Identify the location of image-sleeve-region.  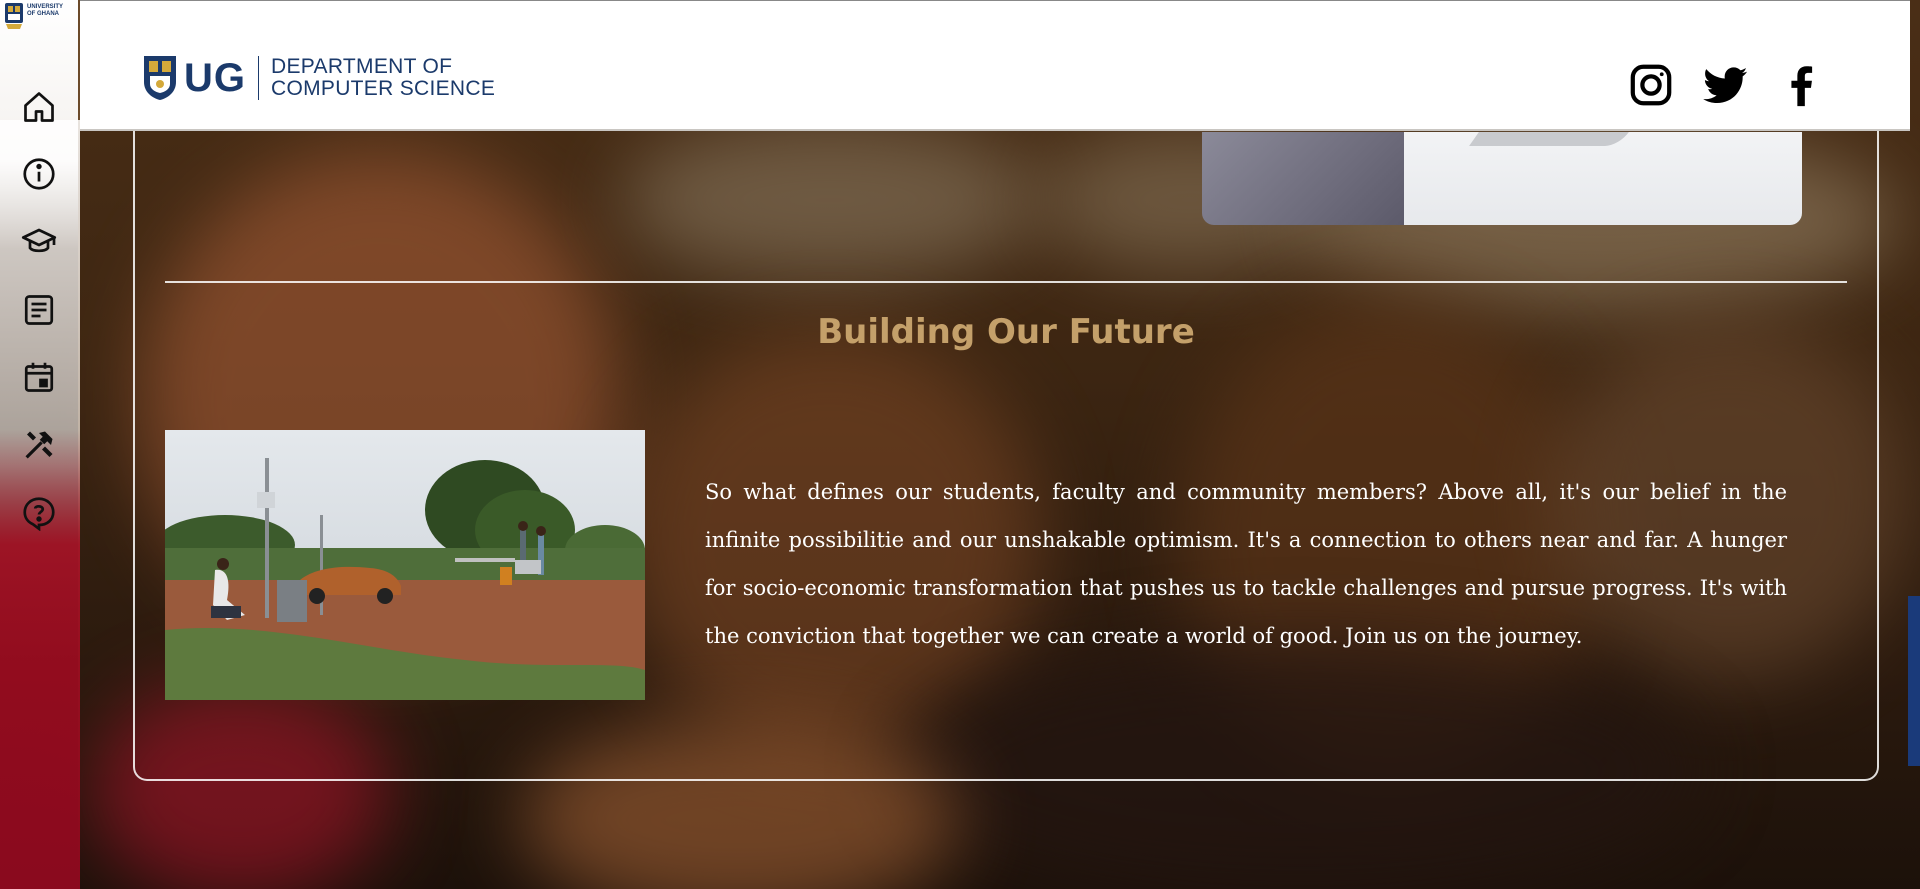
(1303, 178).